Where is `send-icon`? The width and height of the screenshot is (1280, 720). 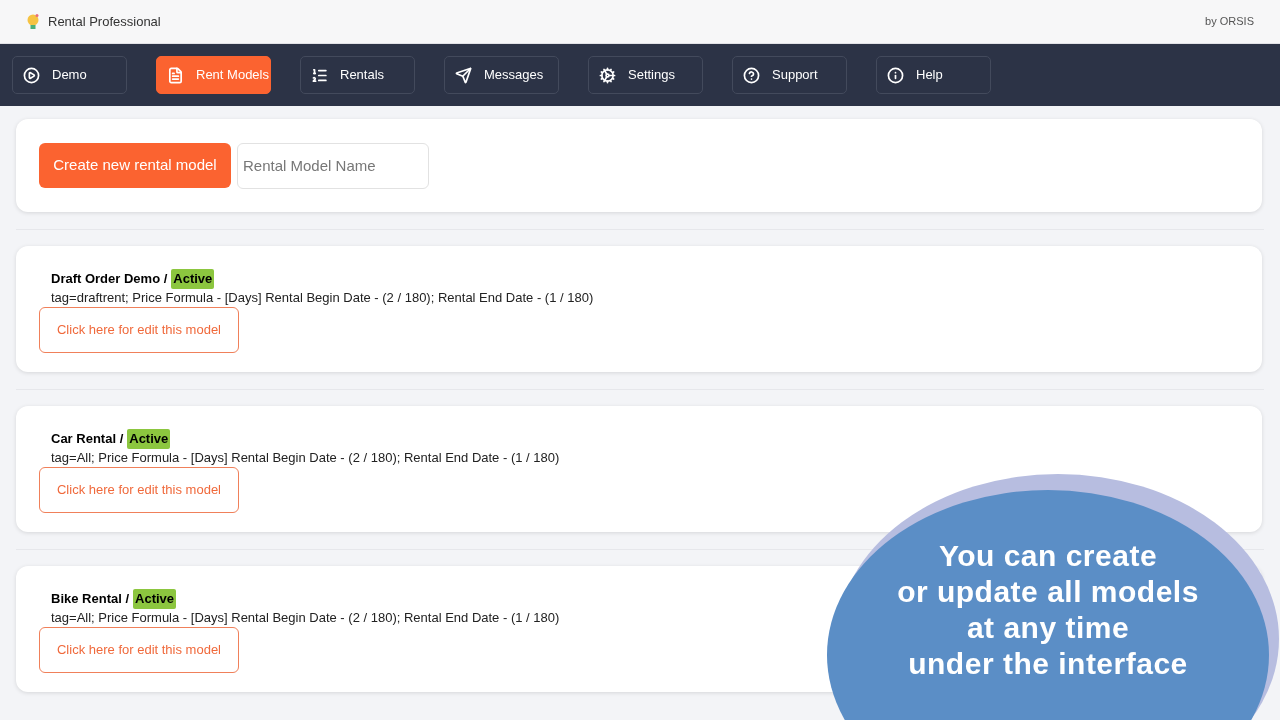 send-icon is located at coordinates (463, 75).